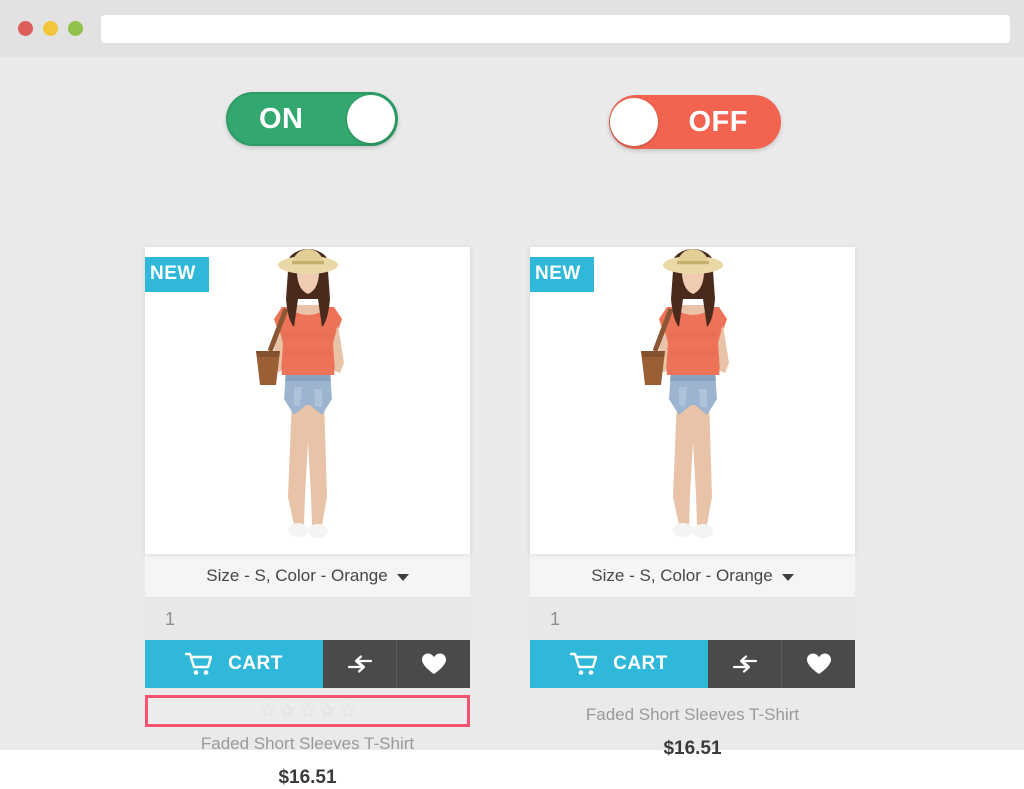  I want to click on minimize-window-icon, so click(50, 28).